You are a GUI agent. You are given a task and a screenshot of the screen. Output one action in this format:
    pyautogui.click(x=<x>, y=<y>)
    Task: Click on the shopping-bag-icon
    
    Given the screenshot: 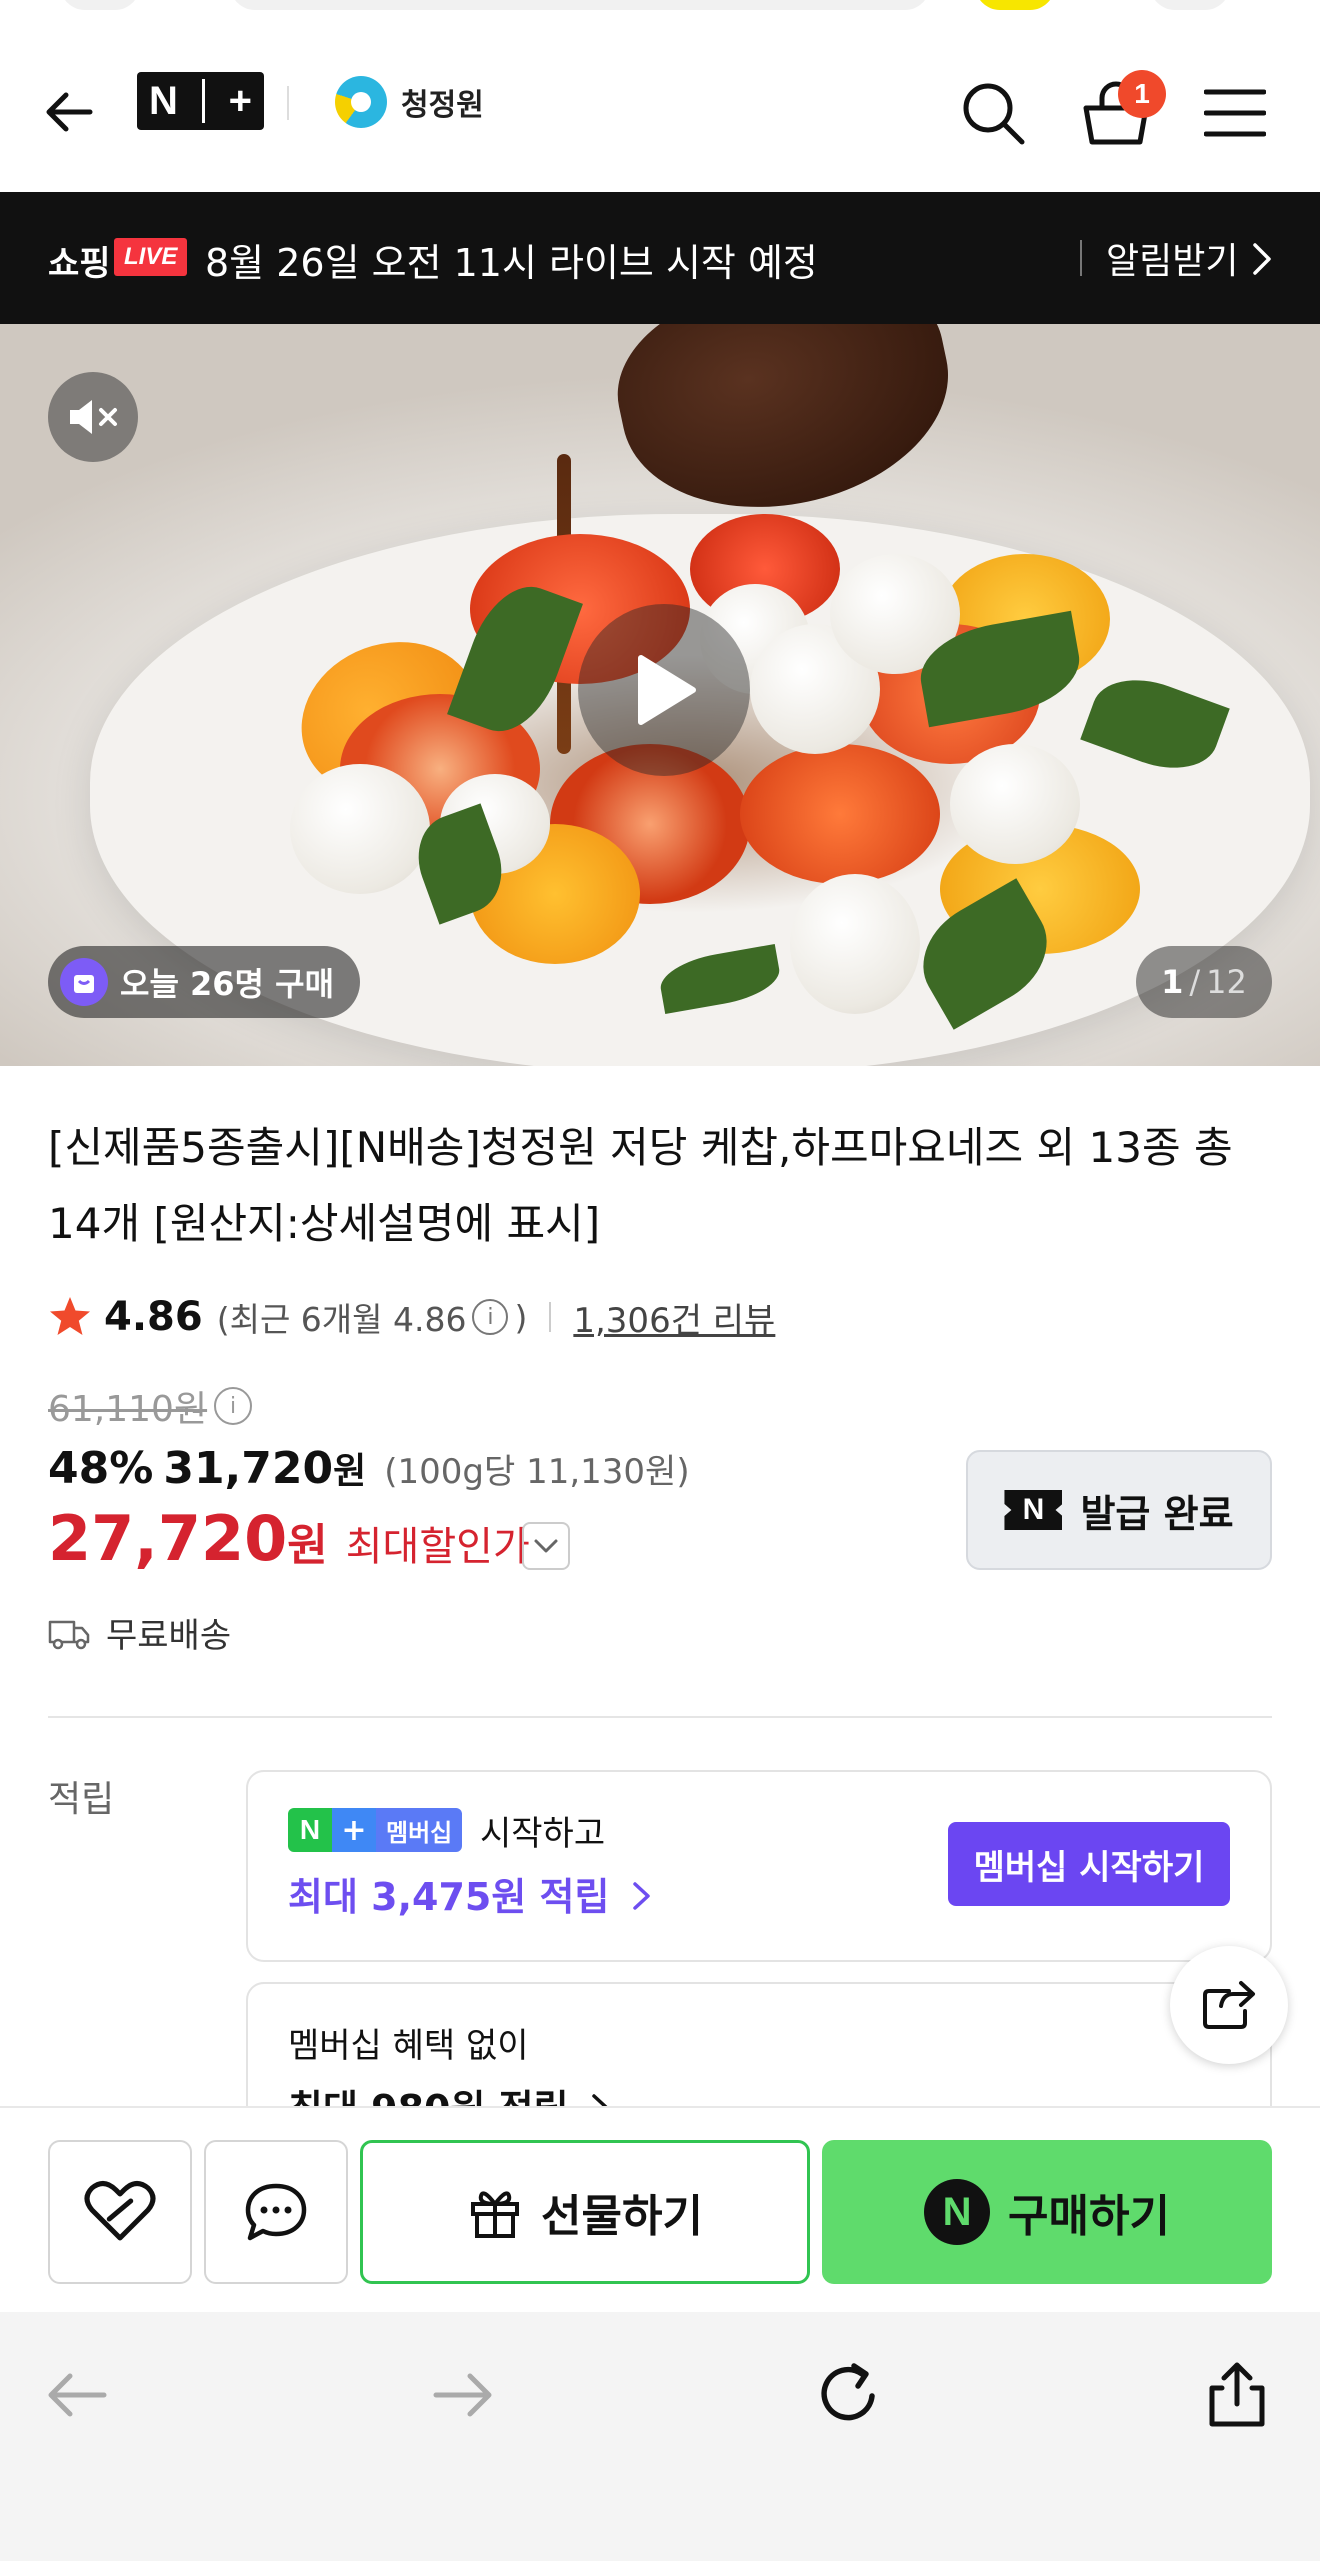 What is the action you would take?
    pyautogui.click(x=84, y=982)
    